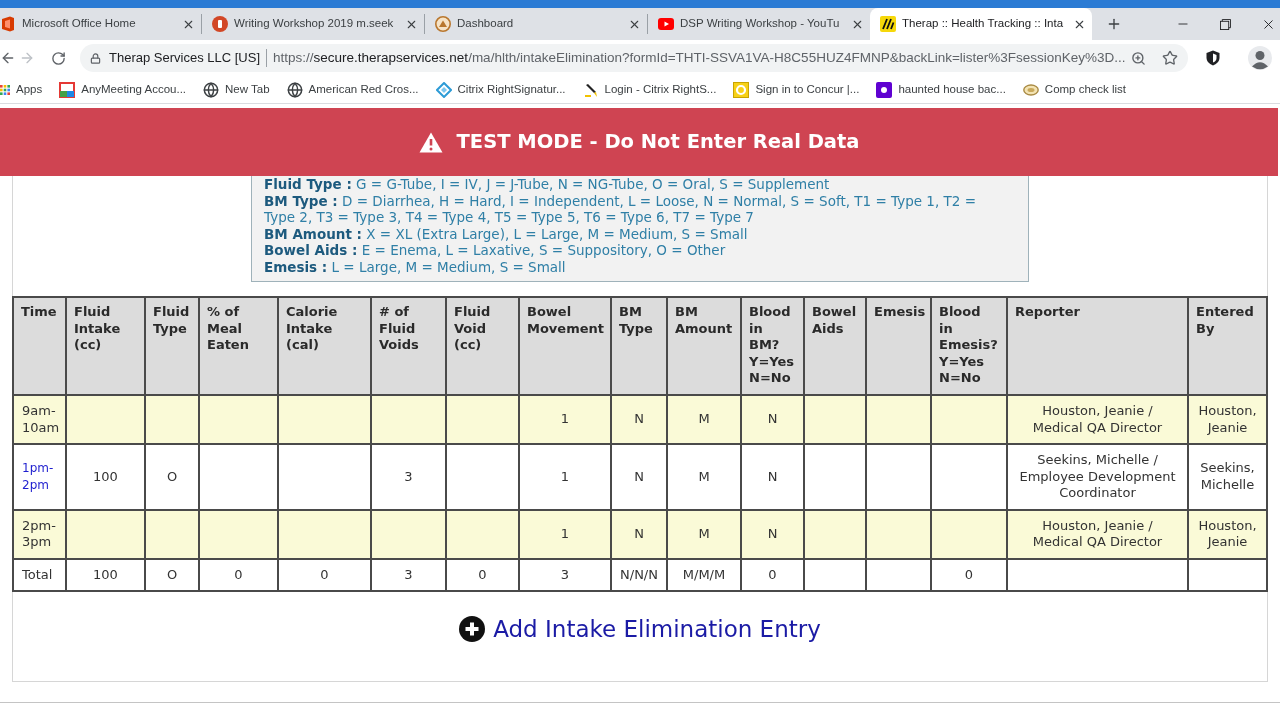  What do you see at coordinates (666, 24) in the screenshot?
I see `play-button-icon` at bounding box center [666, 24].